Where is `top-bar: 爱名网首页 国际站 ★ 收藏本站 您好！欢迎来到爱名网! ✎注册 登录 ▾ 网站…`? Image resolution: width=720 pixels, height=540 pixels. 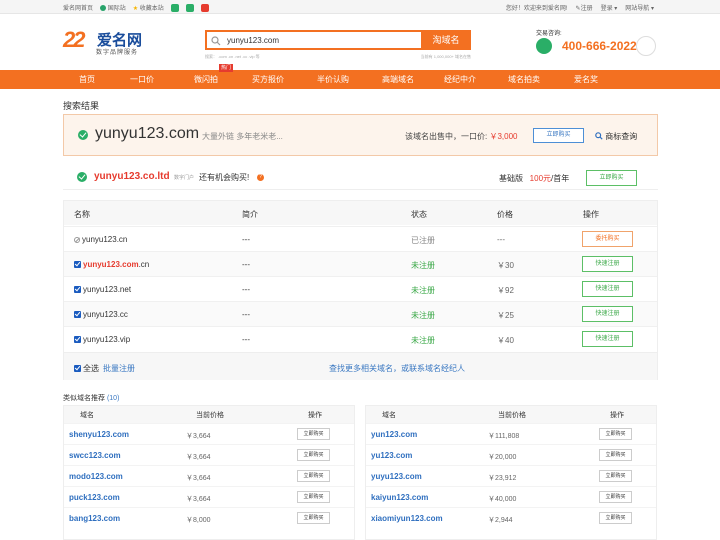
top-bar: 爱名网首页 国际站 ★ 收藏本站 您好！欢迎来到爱名网! ✎注册 登录 ▾ 网站… is located at coordinates (360, 7).